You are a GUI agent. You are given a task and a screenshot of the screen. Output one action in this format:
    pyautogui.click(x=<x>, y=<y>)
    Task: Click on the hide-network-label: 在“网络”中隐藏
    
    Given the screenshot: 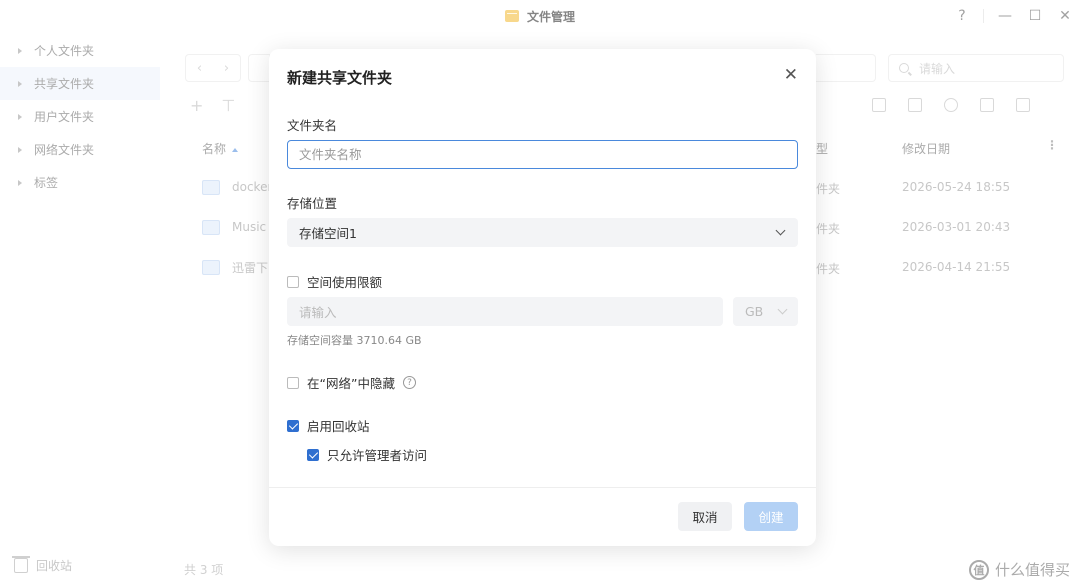 What is the action you would take?
    pyautogui.click(x=351, y=383)
    